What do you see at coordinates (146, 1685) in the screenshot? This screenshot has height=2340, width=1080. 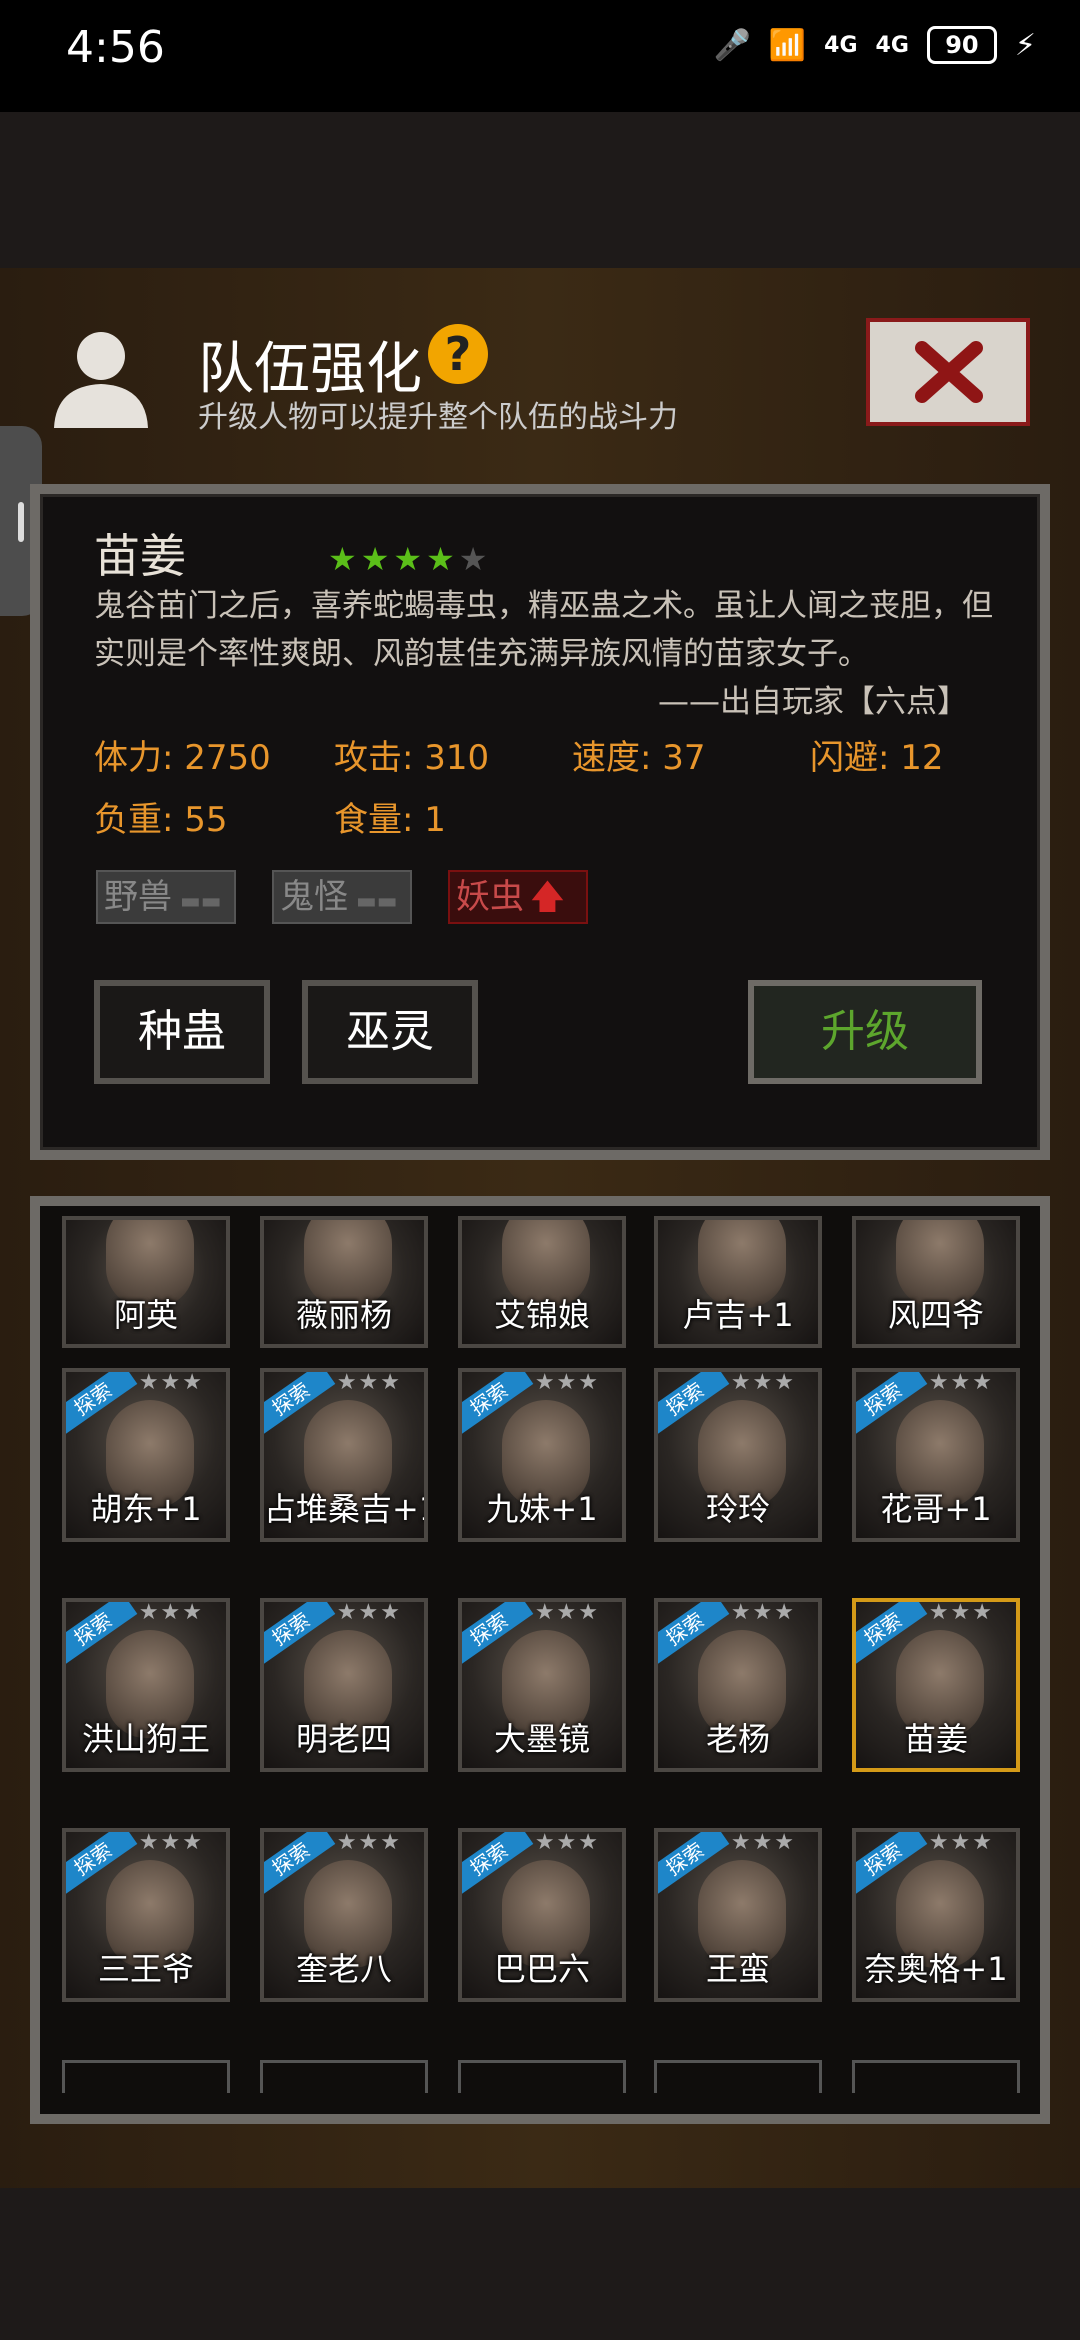 I see `roster-card: 探索 ★★★ 洪山狗王` at bounding box center [146, 1685].